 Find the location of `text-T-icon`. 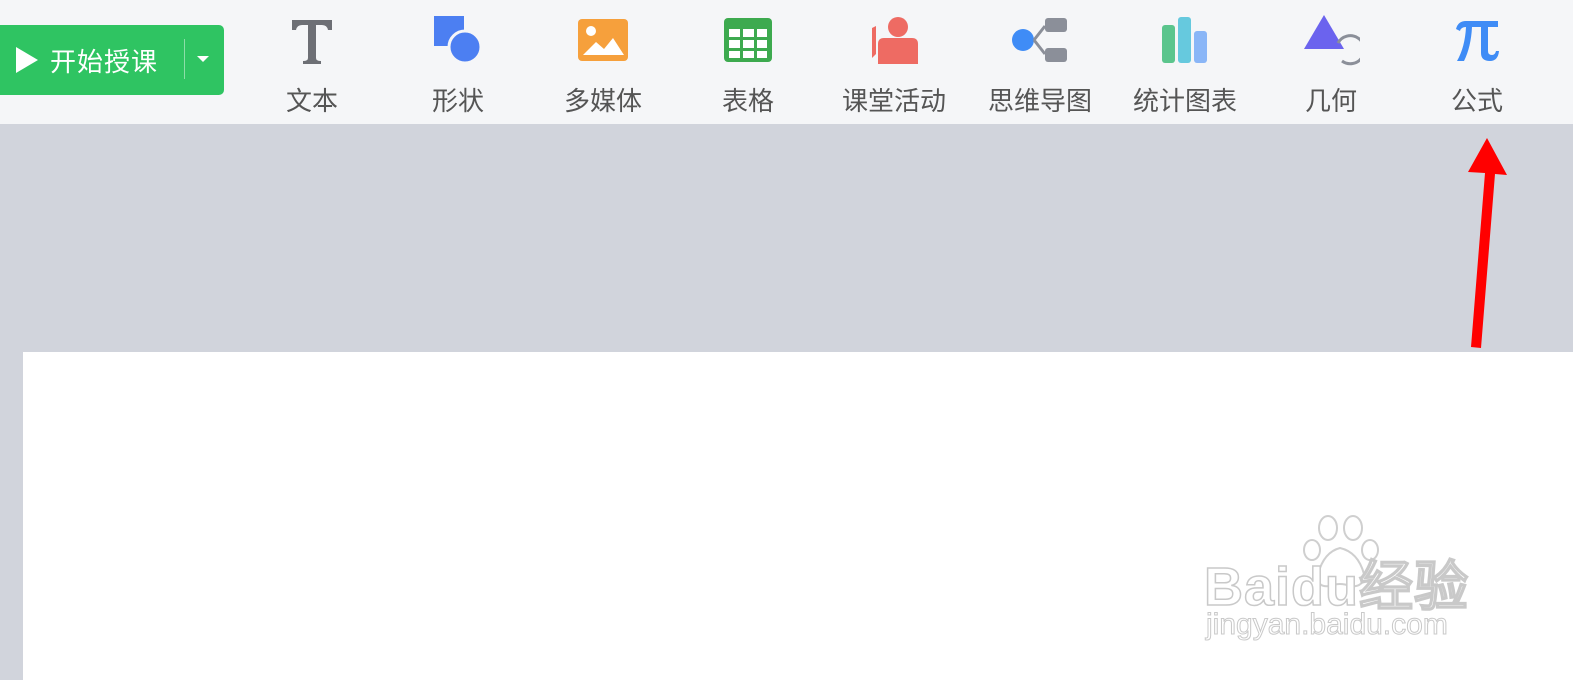

text-T-icon is located at coordinates (312, 39).